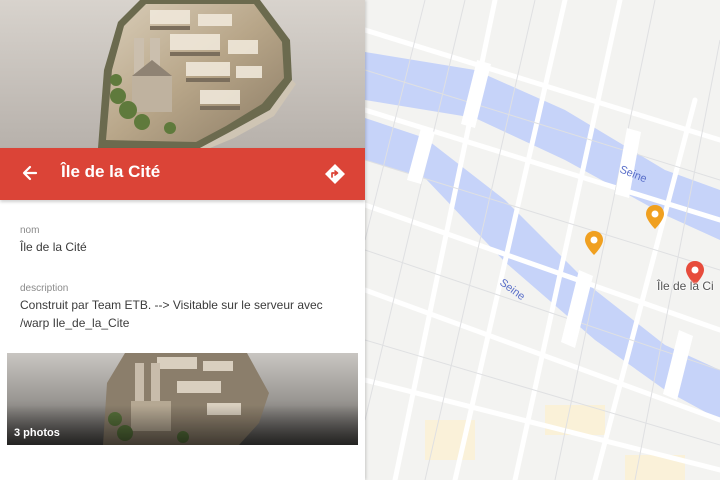 The width and height of the screenshot is (720, 480). I want to click on directions-button, so click(335, 174).